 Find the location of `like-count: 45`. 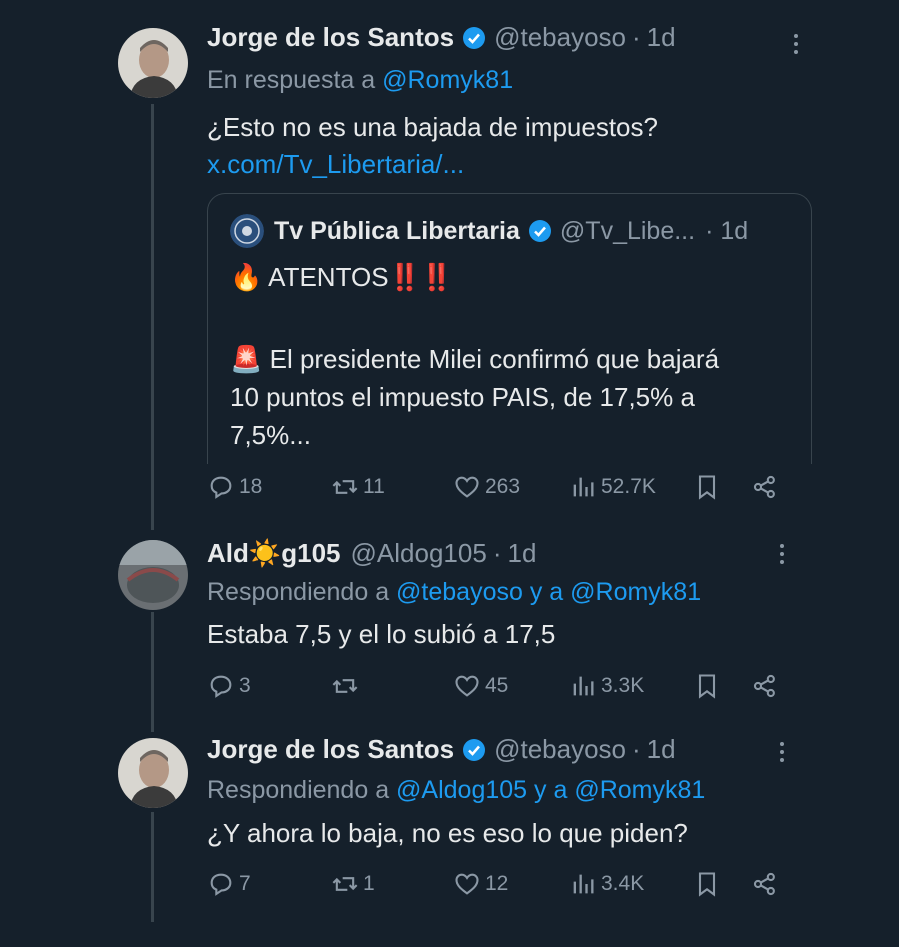

like-count: 45 is located at coordinates (497, 685).